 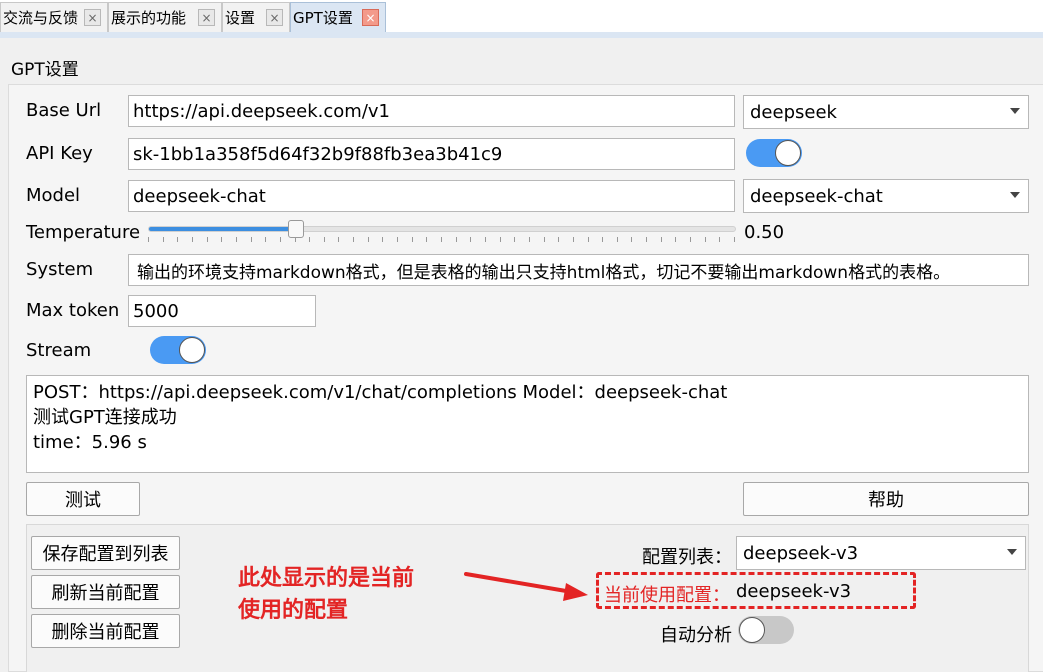 I want to click on config-list-value: deepseek-v3, so click(x=801, y=553).